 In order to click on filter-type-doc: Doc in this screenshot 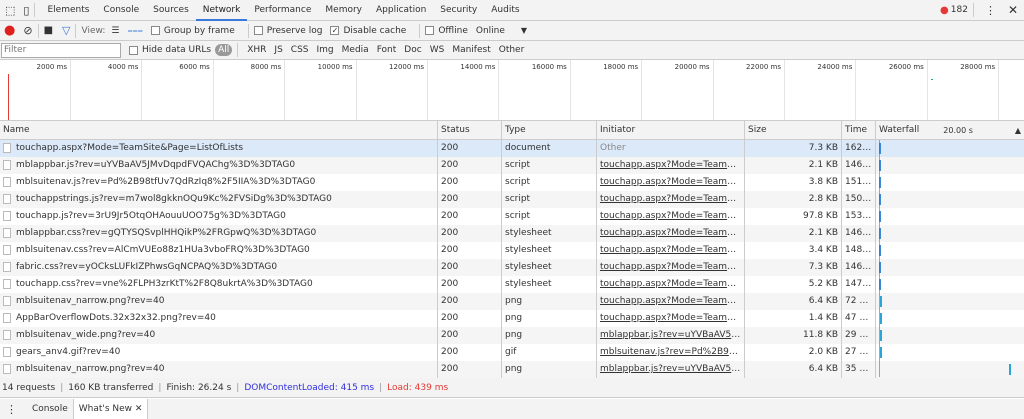, I will do `click(412, 50)`.